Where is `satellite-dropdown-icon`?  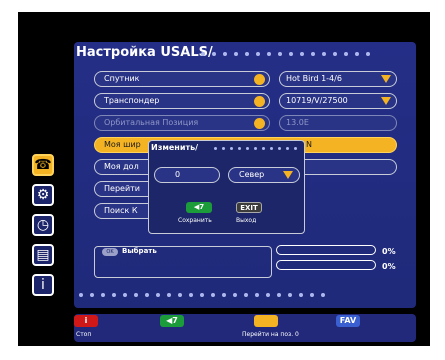 satellite-dropdown-icon is located at coordinates (386, 79).